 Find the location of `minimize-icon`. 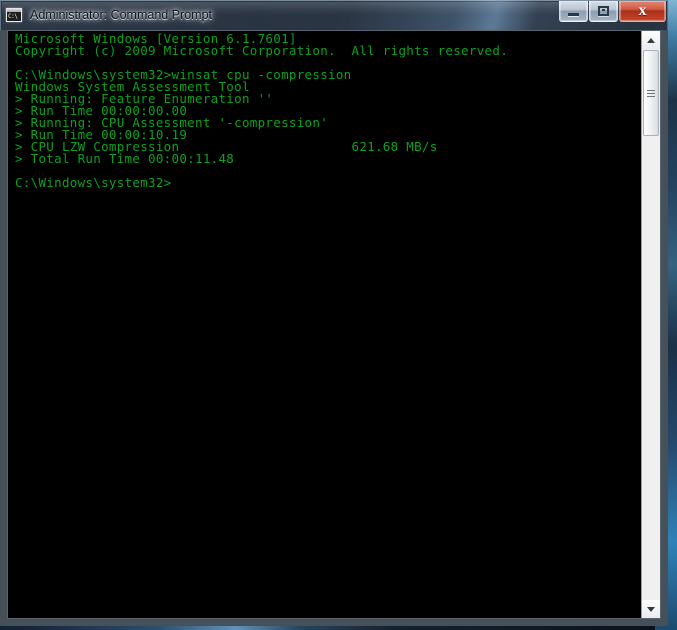

minimize-icon is located at coordinates (573, 14).